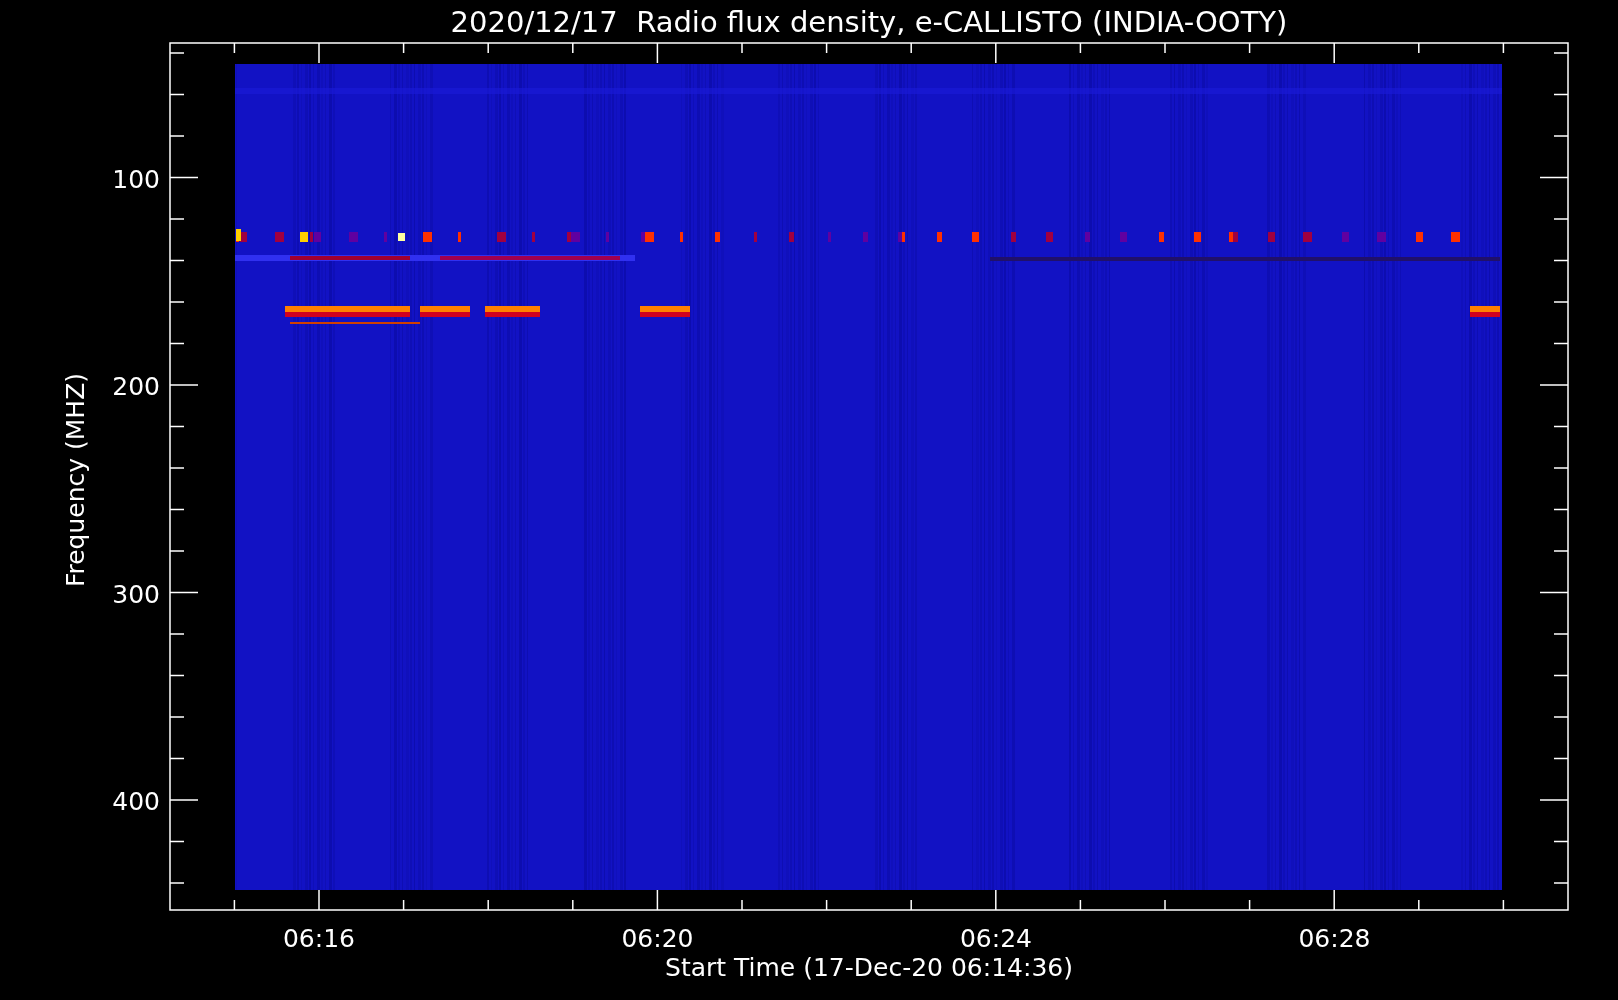 This screenshot has height=1000, width=1618. What do you see at coordinates (869, 22) in the screenshot?
I see `chart-title: 2020/12/17 Radio flux density, e-CALLISTO (INDIA-OOTY)` at bounding box center [869, 22].